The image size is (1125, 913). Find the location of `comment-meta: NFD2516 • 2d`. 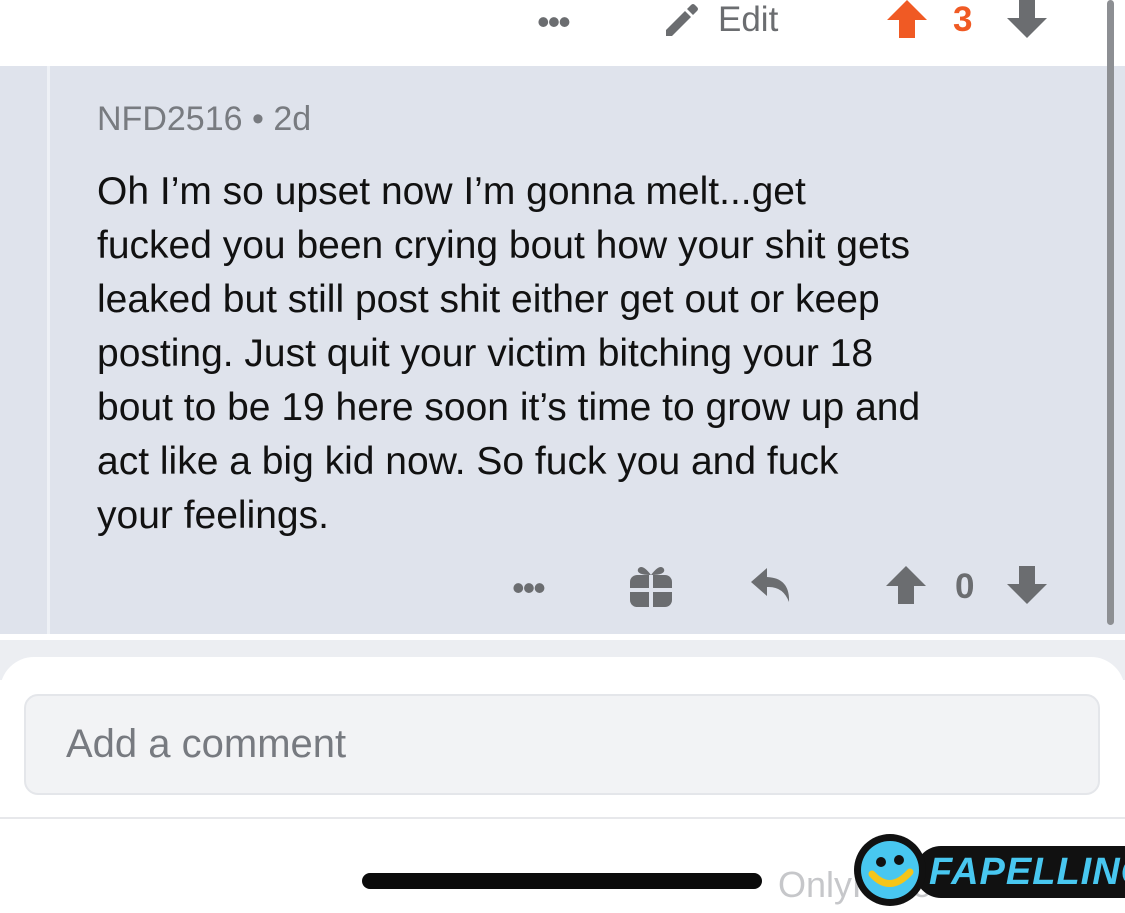

comment-meta: NFD2516 • 2d is located at coordinates (204, 119).